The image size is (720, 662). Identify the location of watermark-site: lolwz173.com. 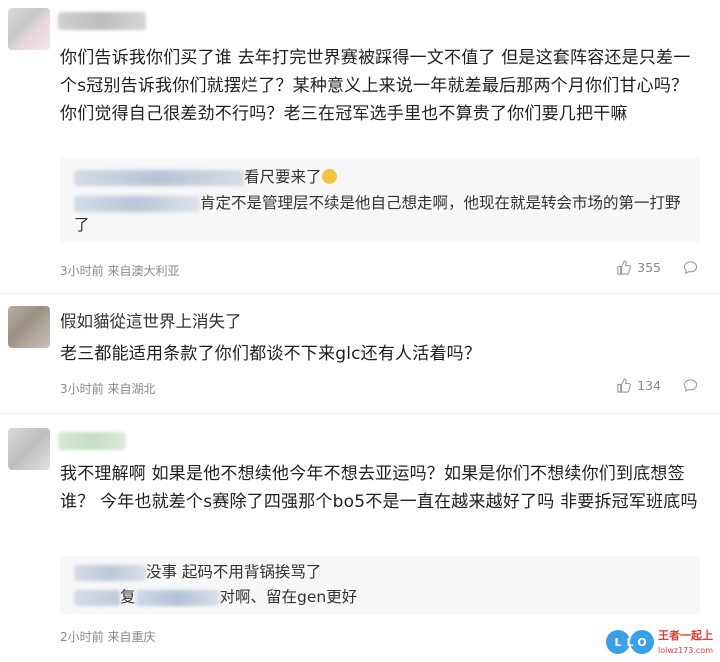
(685, 650).